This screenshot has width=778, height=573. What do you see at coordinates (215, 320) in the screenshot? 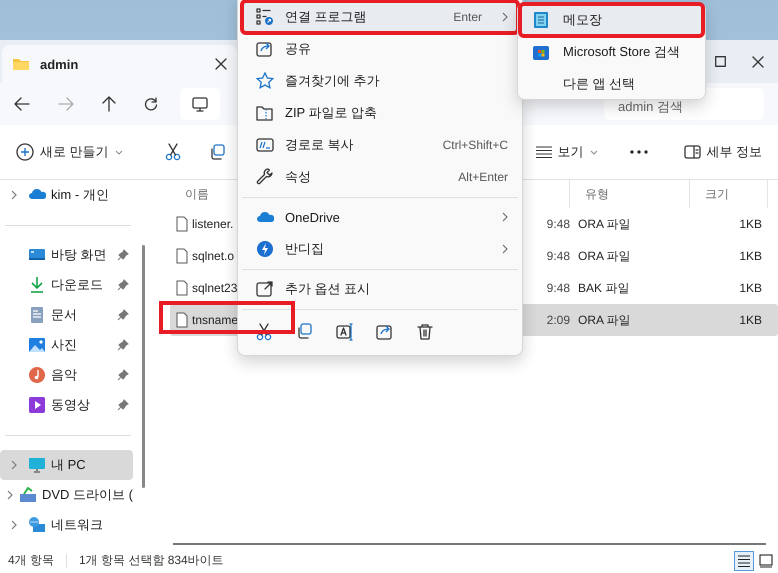
I see `file-name: tnsname` at bounding box center [215, 320].